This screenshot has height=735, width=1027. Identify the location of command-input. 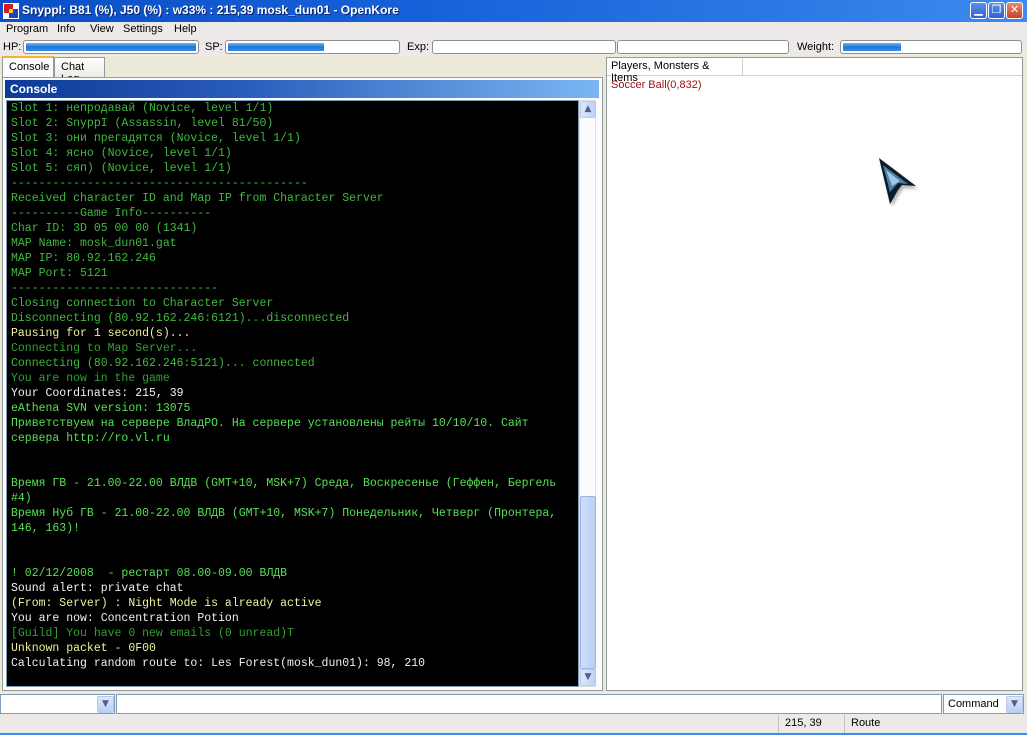
(529, 704).